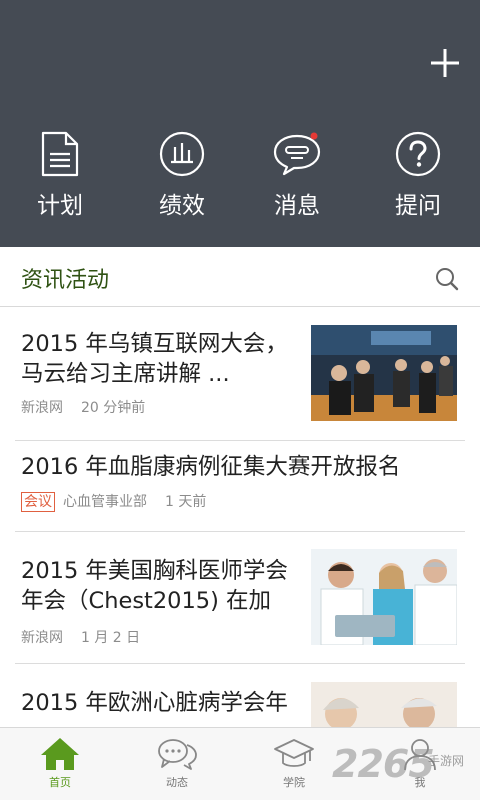  I want to click on news-title-line: 2015 年欧洲心脏病学会年, so click(154, 703).